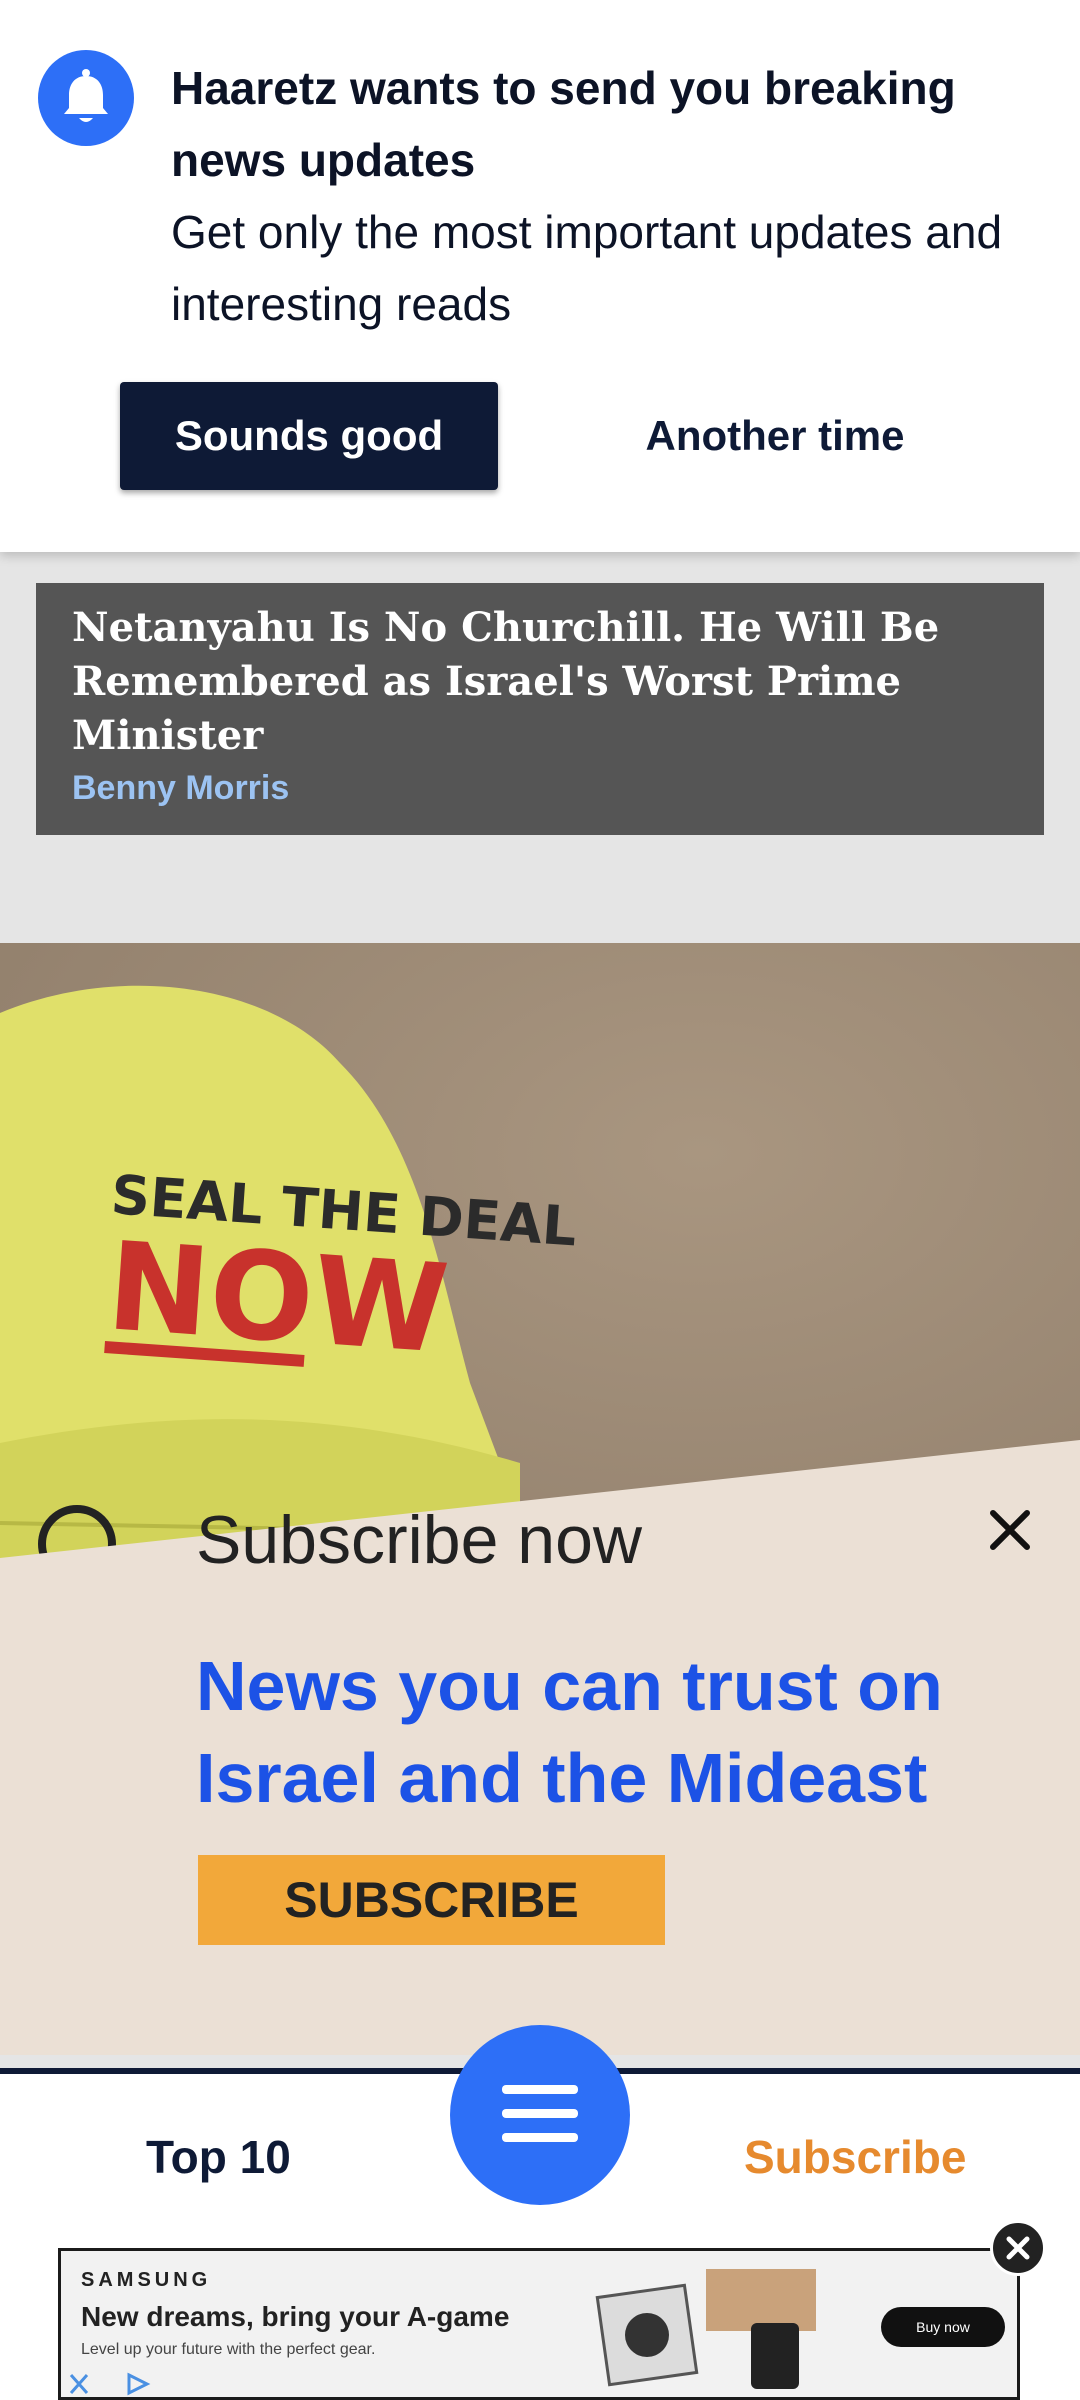 Image resolution: width=1080 pixels, height=2400 pixels. I want to click on ad-choices-icon, so click(122, 2384).